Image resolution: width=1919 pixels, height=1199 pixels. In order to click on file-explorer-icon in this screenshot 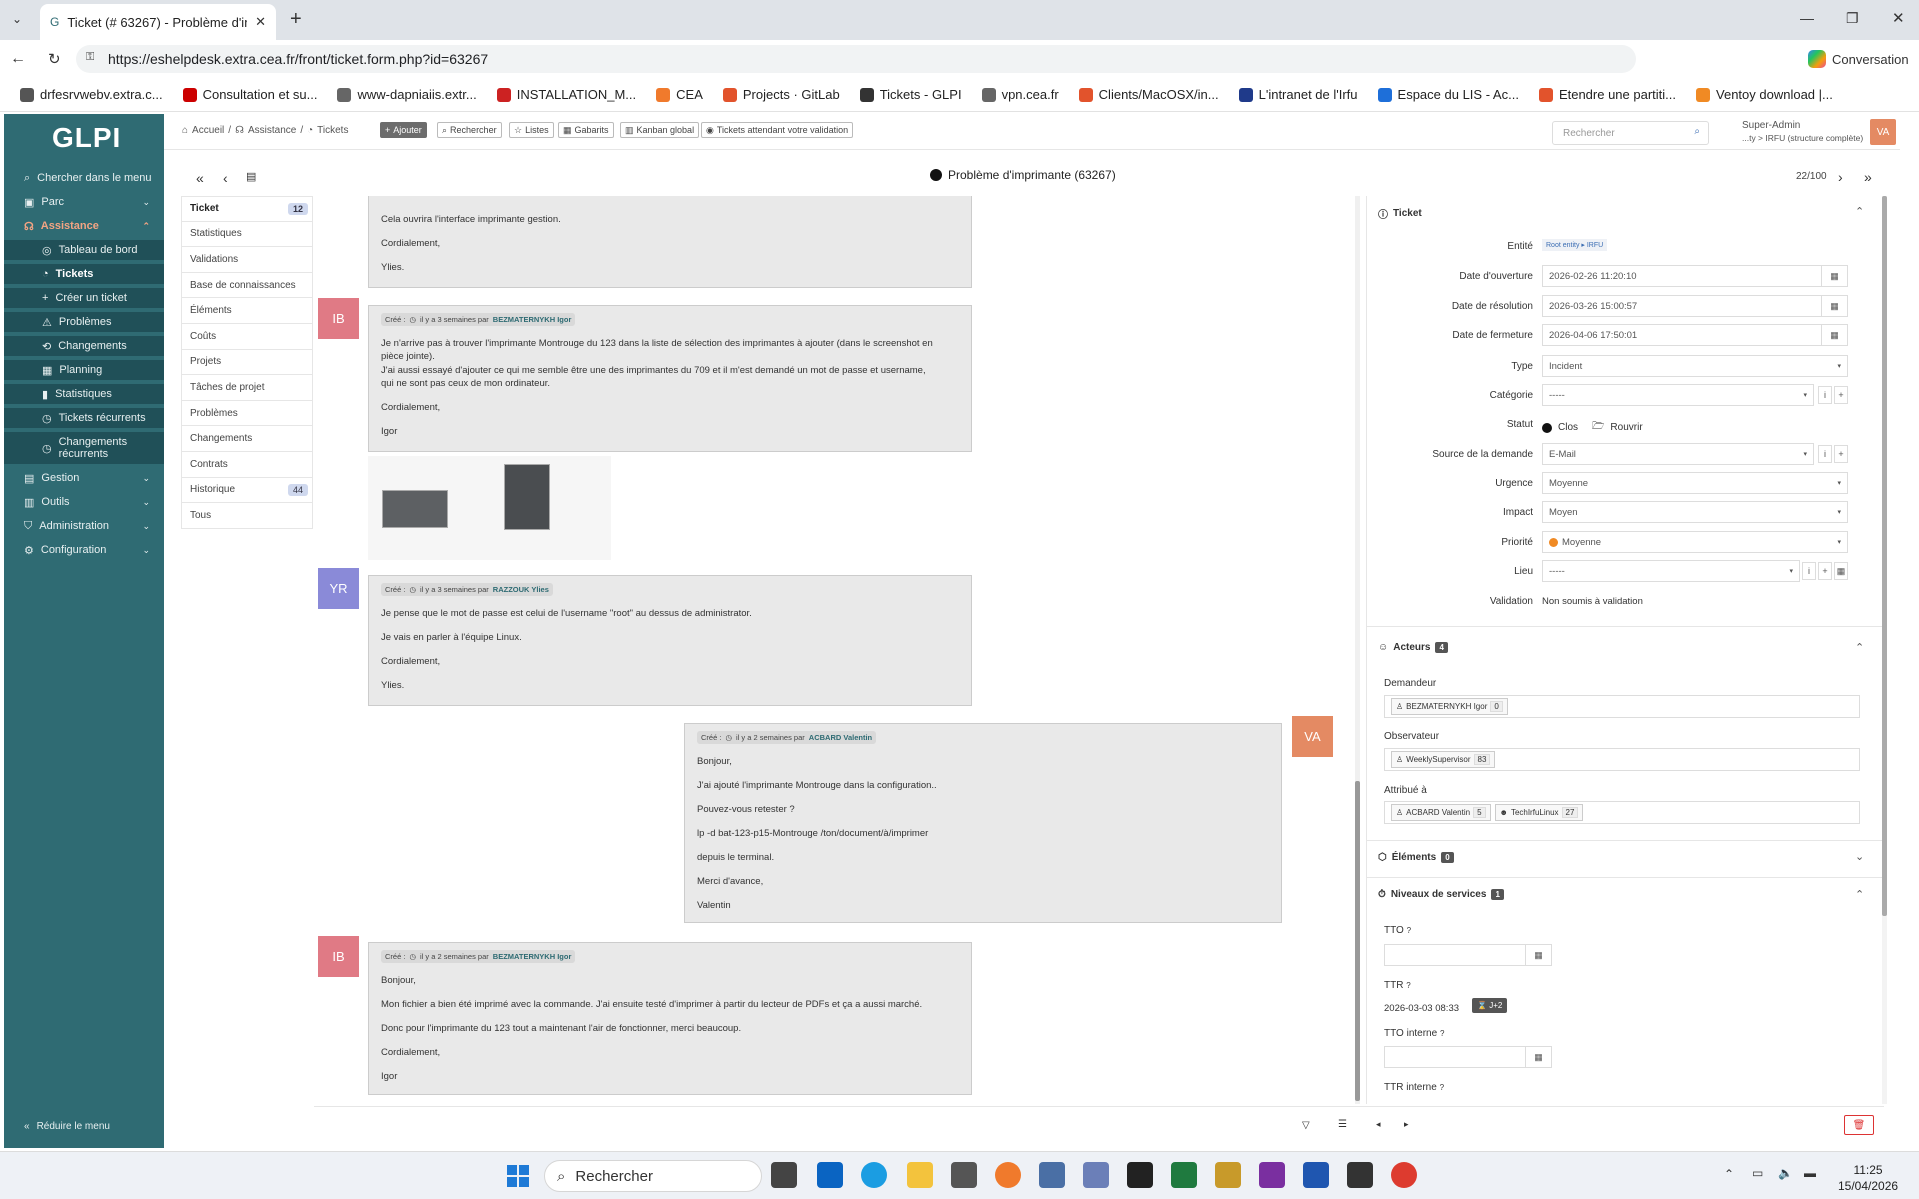, I will do `click(920, 1175)`.